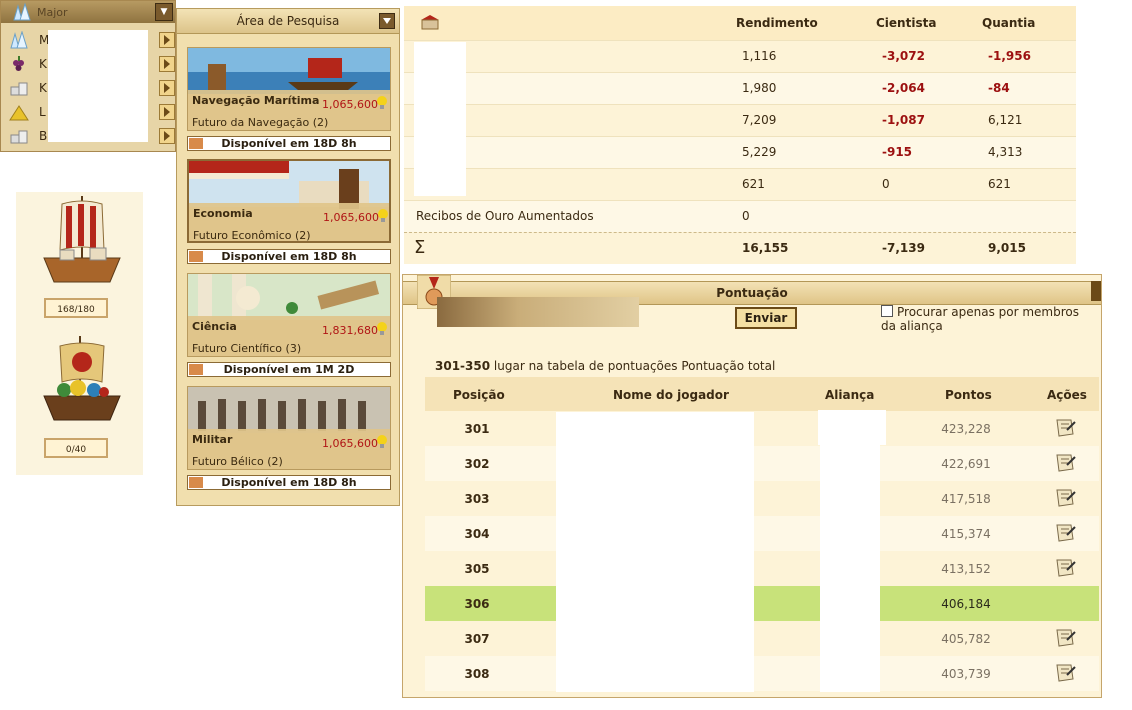  Describe the element at coordinates (740, 216) in the screenshot. I see `finance-row-gold-receipts: Recibos de Ouro Aumentados 0` at that location.